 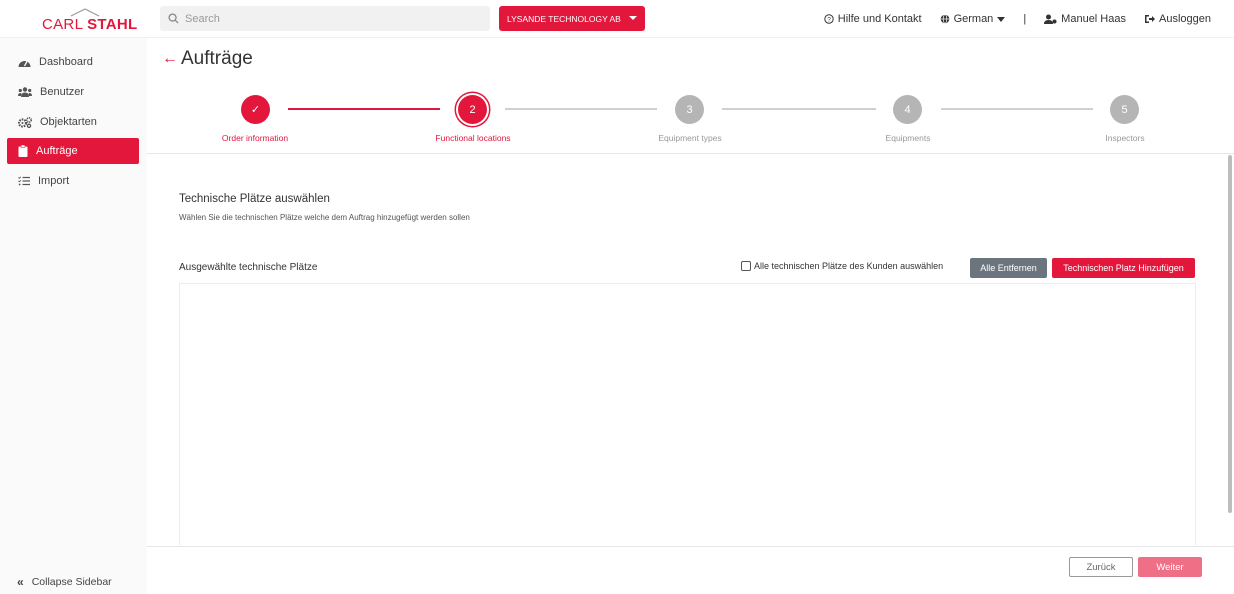 I want to click on search-input: Search, so click(x=325, y=18).